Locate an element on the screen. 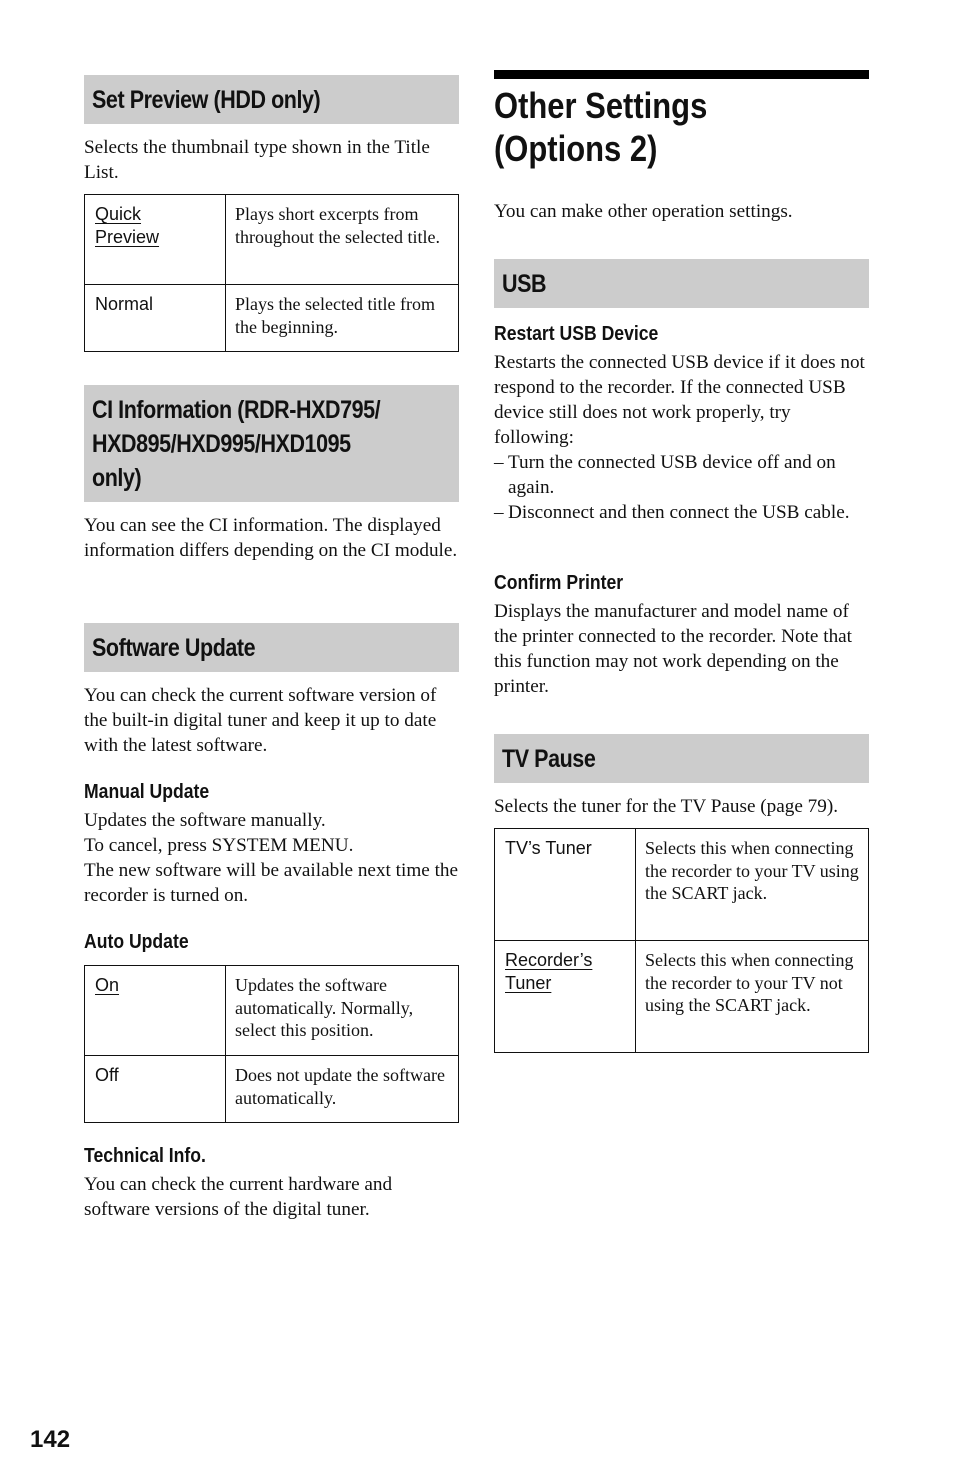 The height and width of the screenshot is (1483, 954). other-settings-intro: You can make other operation settings. is located at coordinates (643, 211).